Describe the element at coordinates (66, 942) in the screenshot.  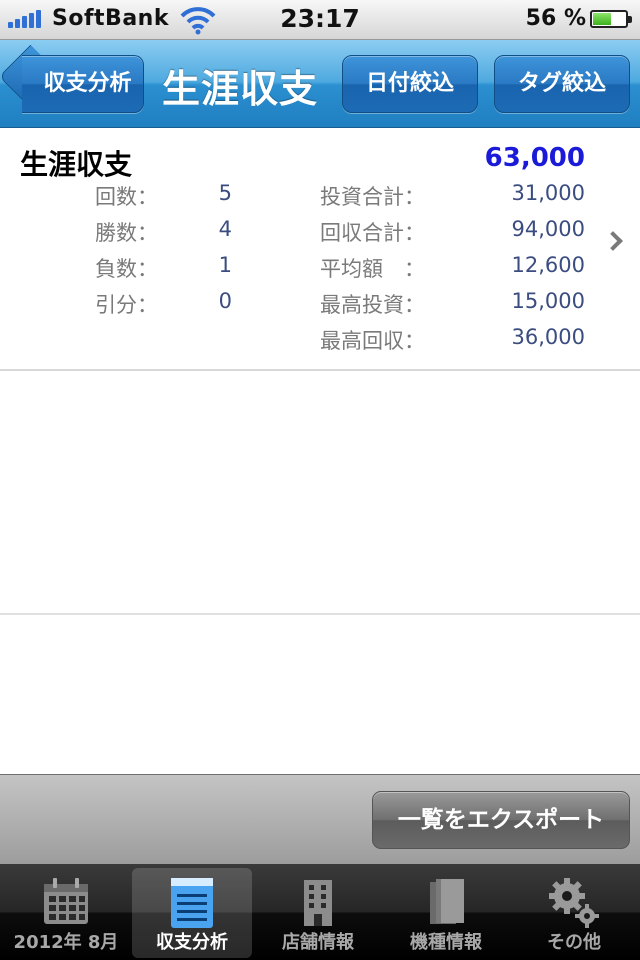
I see `tab-label: 2012年 8月` at that location.